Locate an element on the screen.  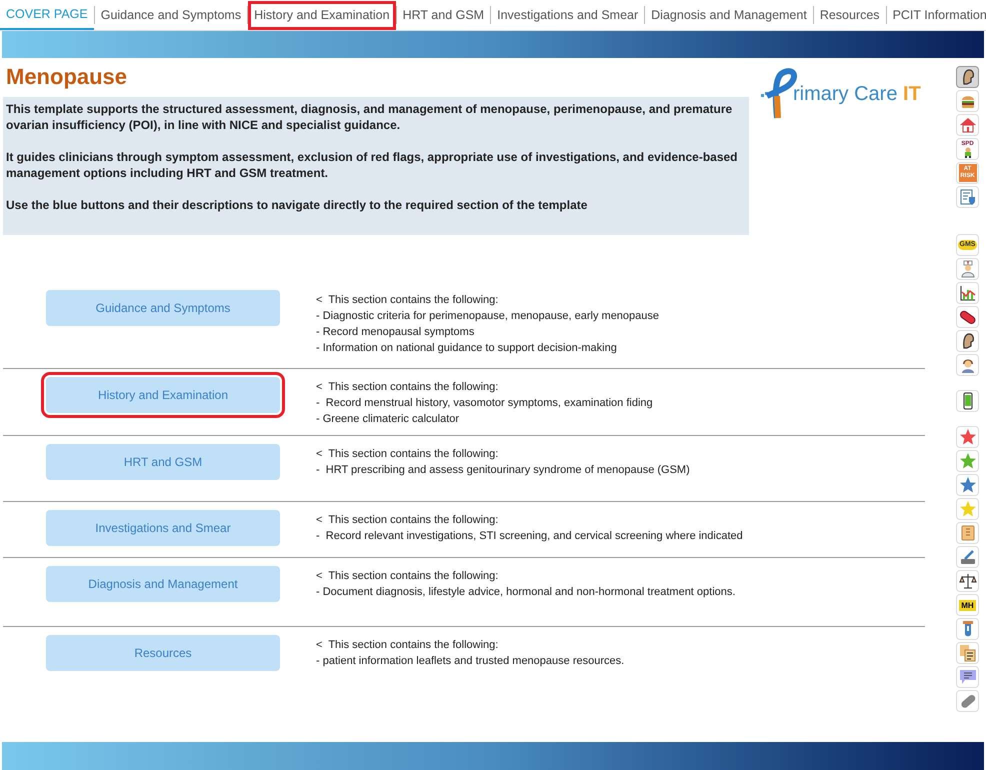
section-description-line: - Record menstrual history, vasomotor symptoms, examination fiding is located at coordinates (484, 403).